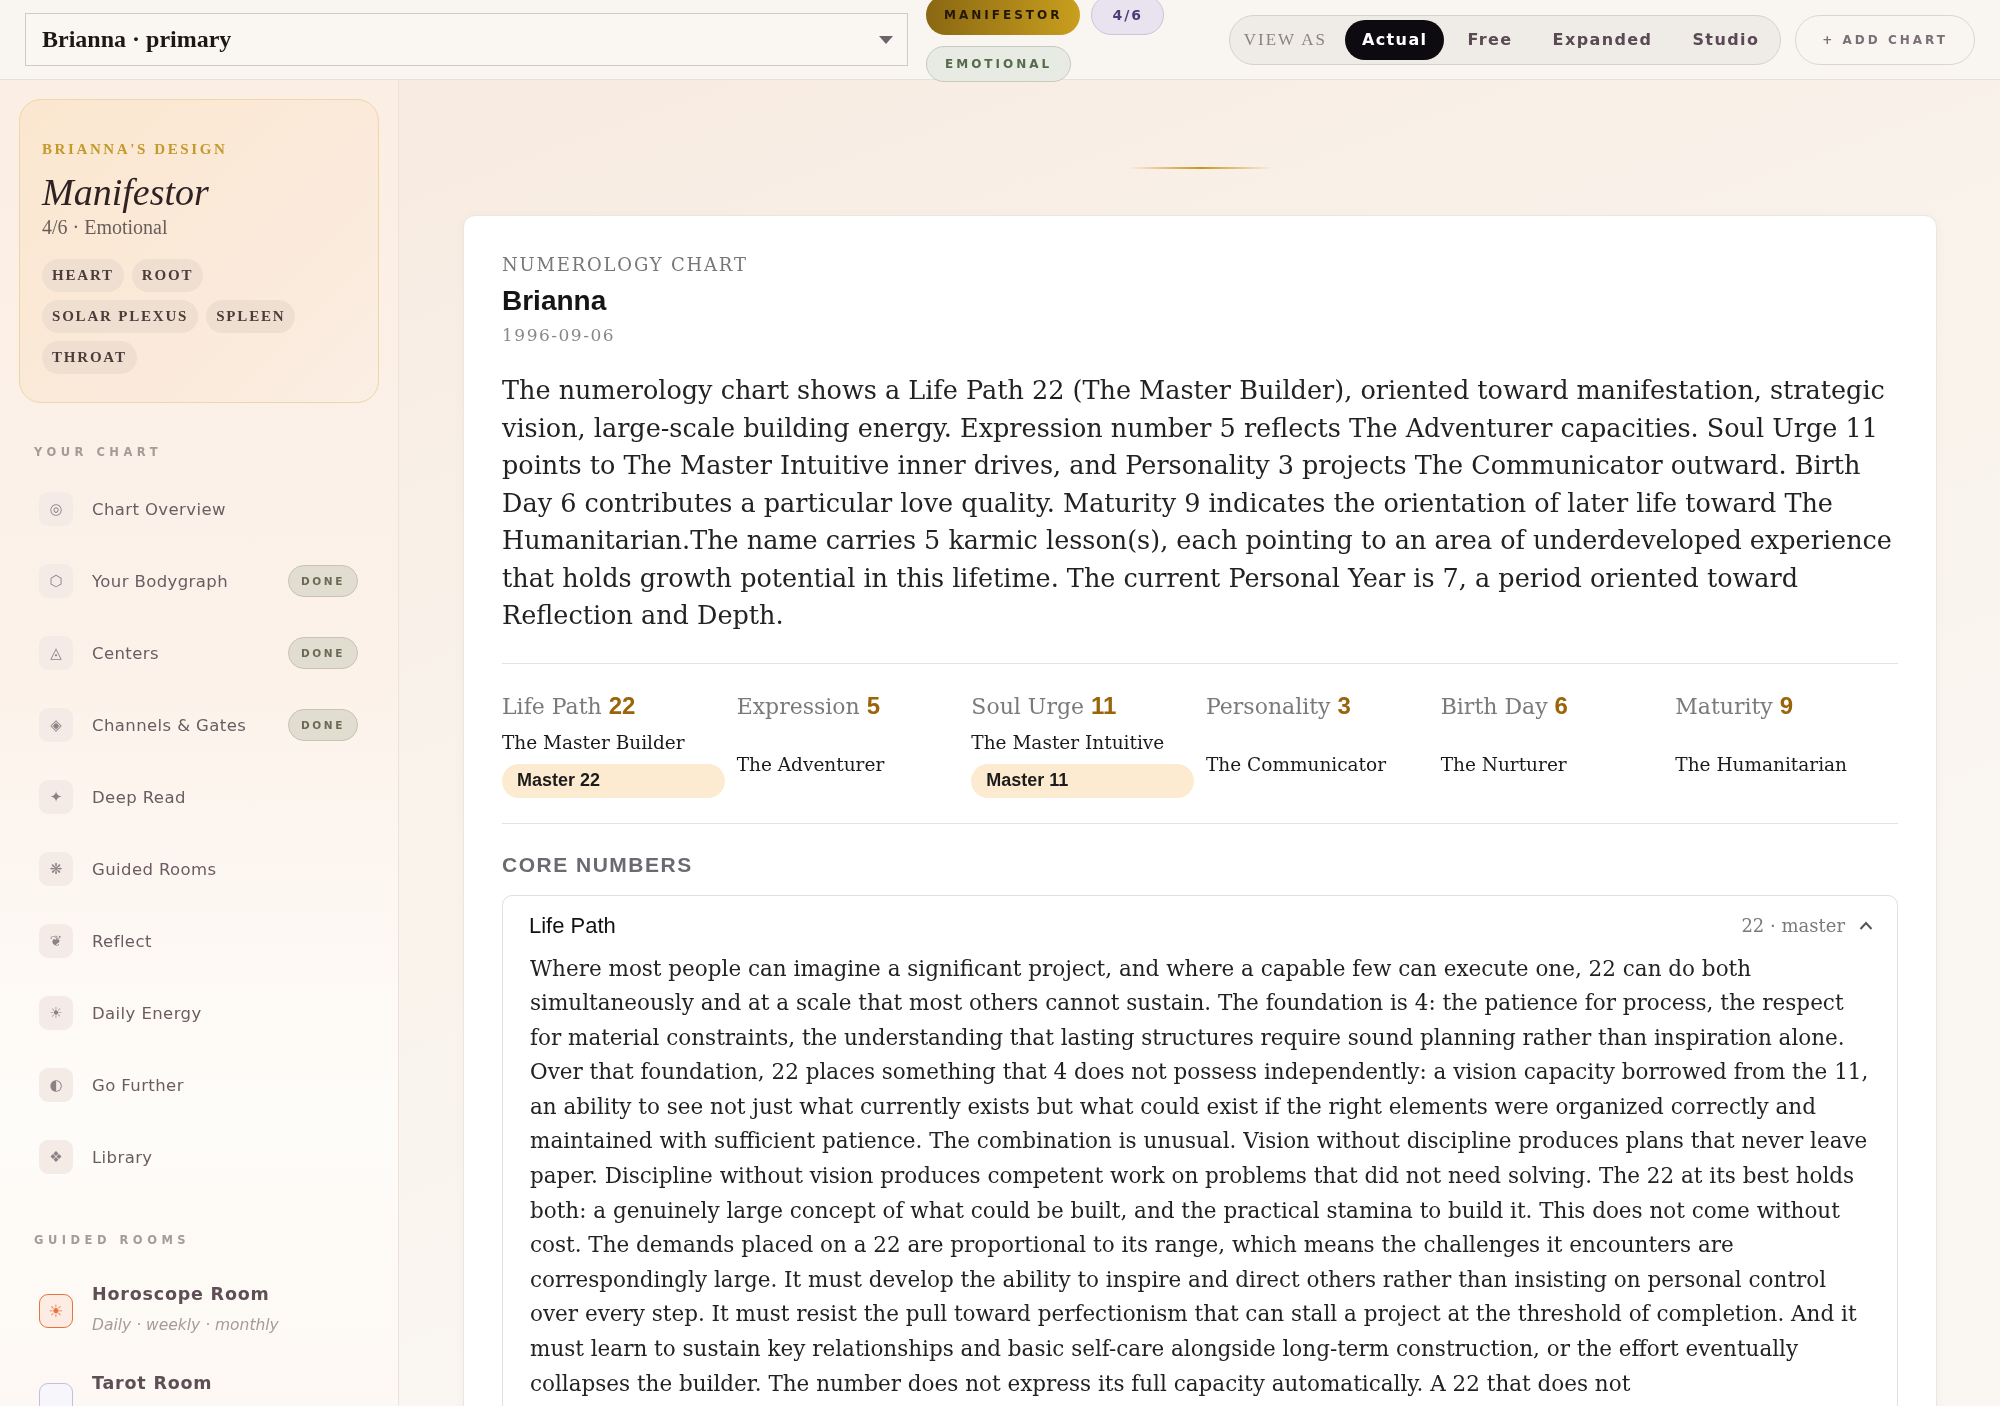 The width and height of the screenshot is (2000, 1406). Describe the element at coordinates (1285, 39) in the screenshot. I see `view-as-label: VIEW AS` at that location.